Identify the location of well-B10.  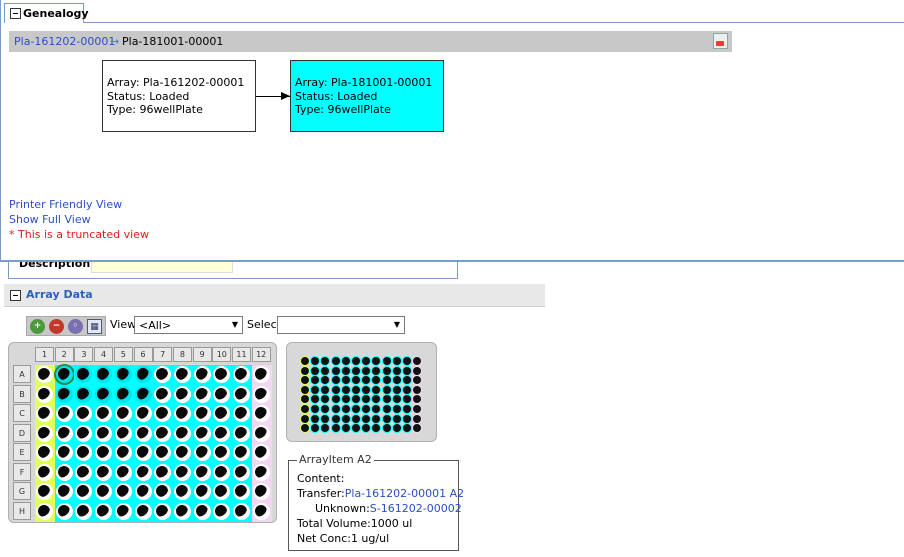
(222, 394).